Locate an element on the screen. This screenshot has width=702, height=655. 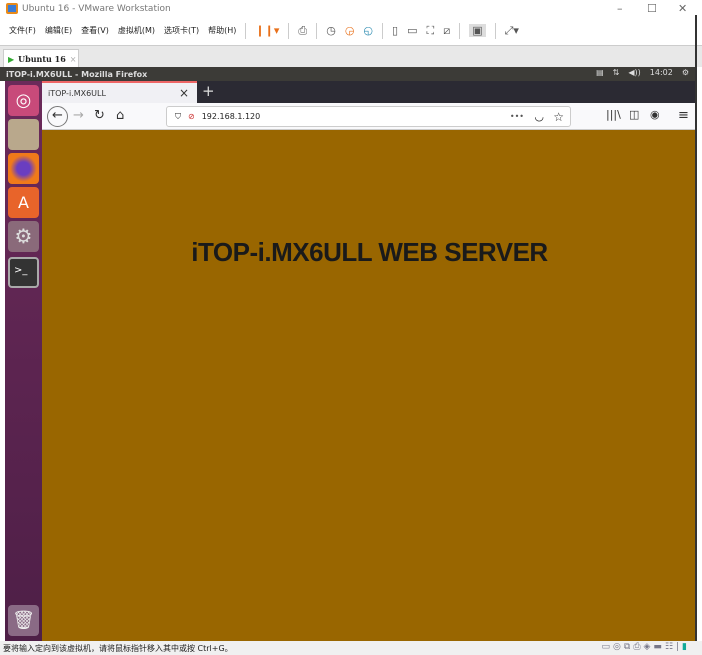
menu-view: 查看(V) is located at coordinates (95, 30).